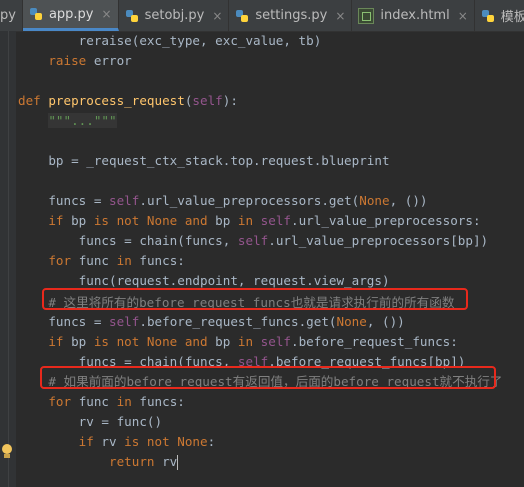  What do you see at coordinates (109, 60) in the screenshot?
I see `code-token: error` at bounding box center [109, 60].